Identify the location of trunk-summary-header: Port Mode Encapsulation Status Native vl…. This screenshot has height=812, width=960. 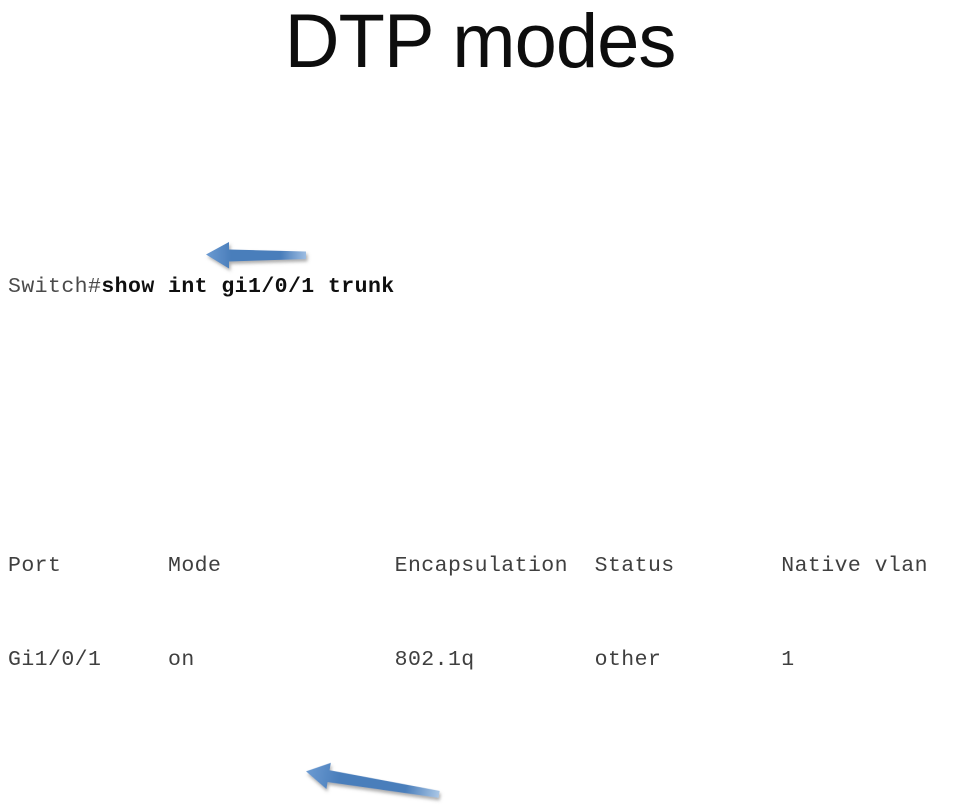
(468, 565).